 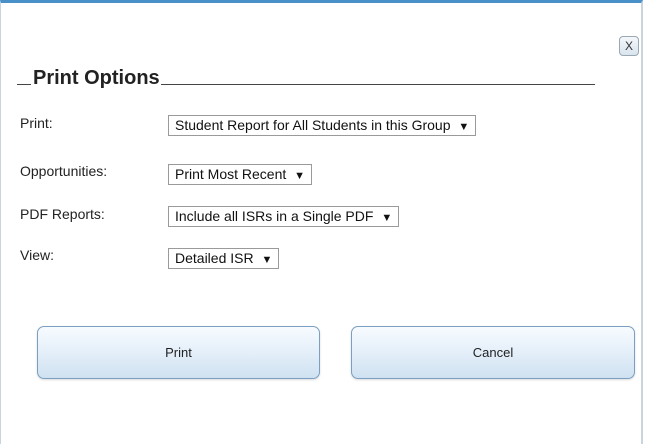 I want to click on opportunities-select: Print Most Recent ▼, so click(x=240, y=174).